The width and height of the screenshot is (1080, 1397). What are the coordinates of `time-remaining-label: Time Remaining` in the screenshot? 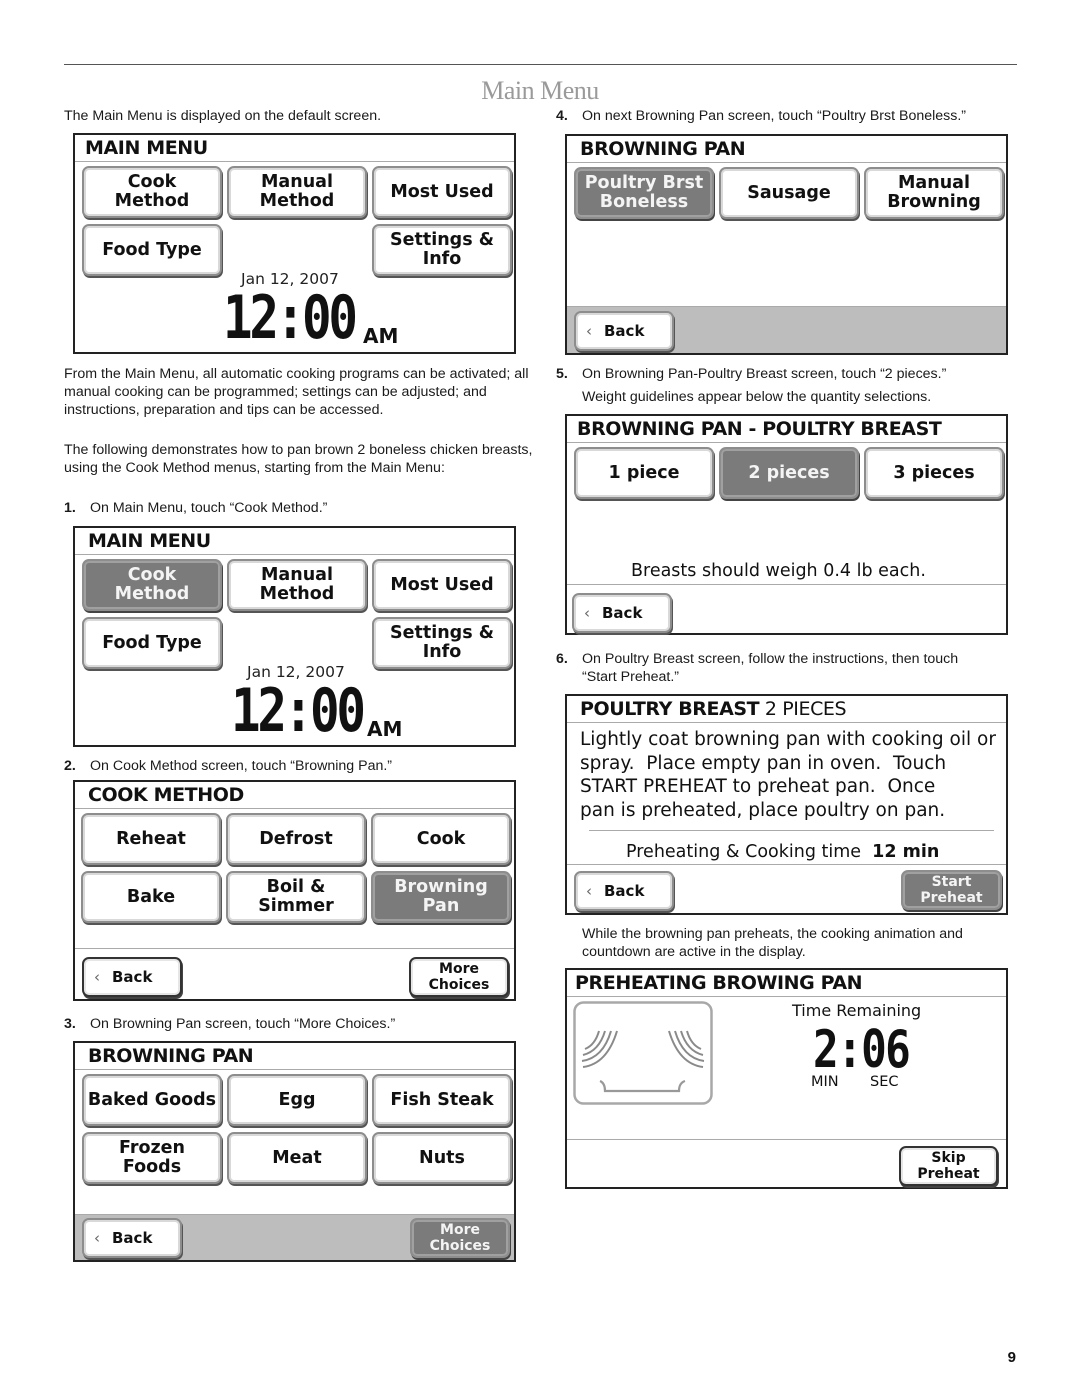 It's located at (857, 1010).